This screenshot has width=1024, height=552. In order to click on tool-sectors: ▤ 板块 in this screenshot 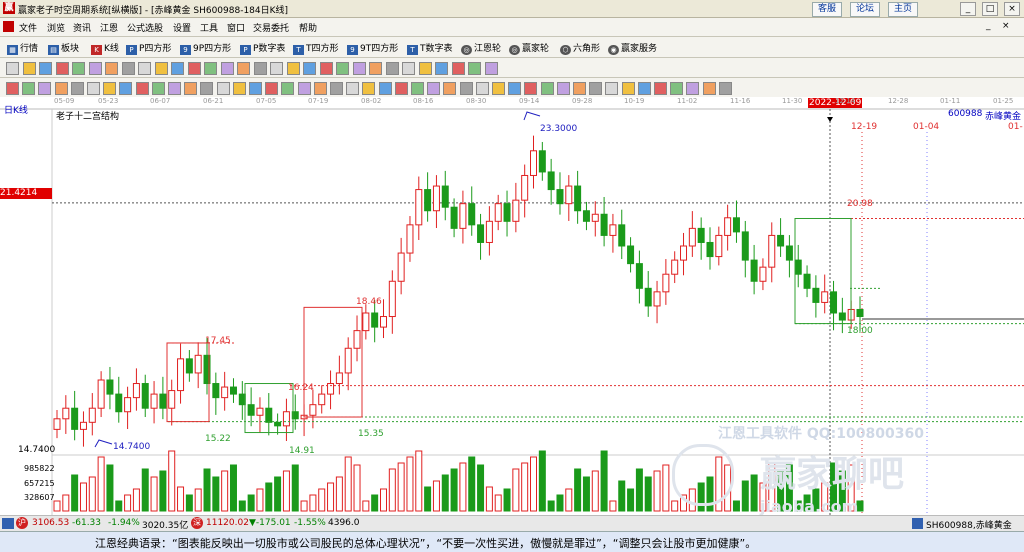, I will do `click(63, 48)`.